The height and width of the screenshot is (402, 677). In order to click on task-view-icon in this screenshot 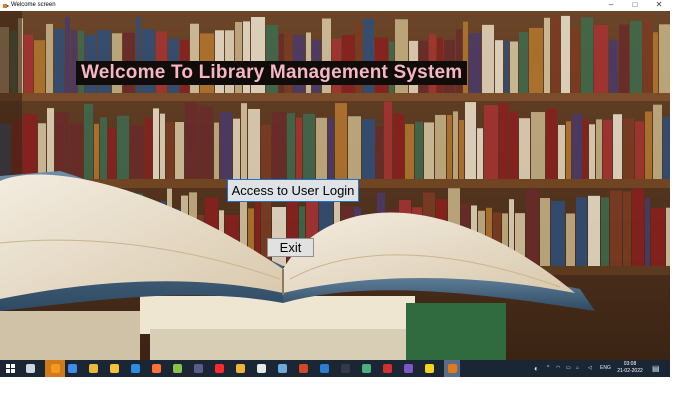, I will do `click(30, 368)`.